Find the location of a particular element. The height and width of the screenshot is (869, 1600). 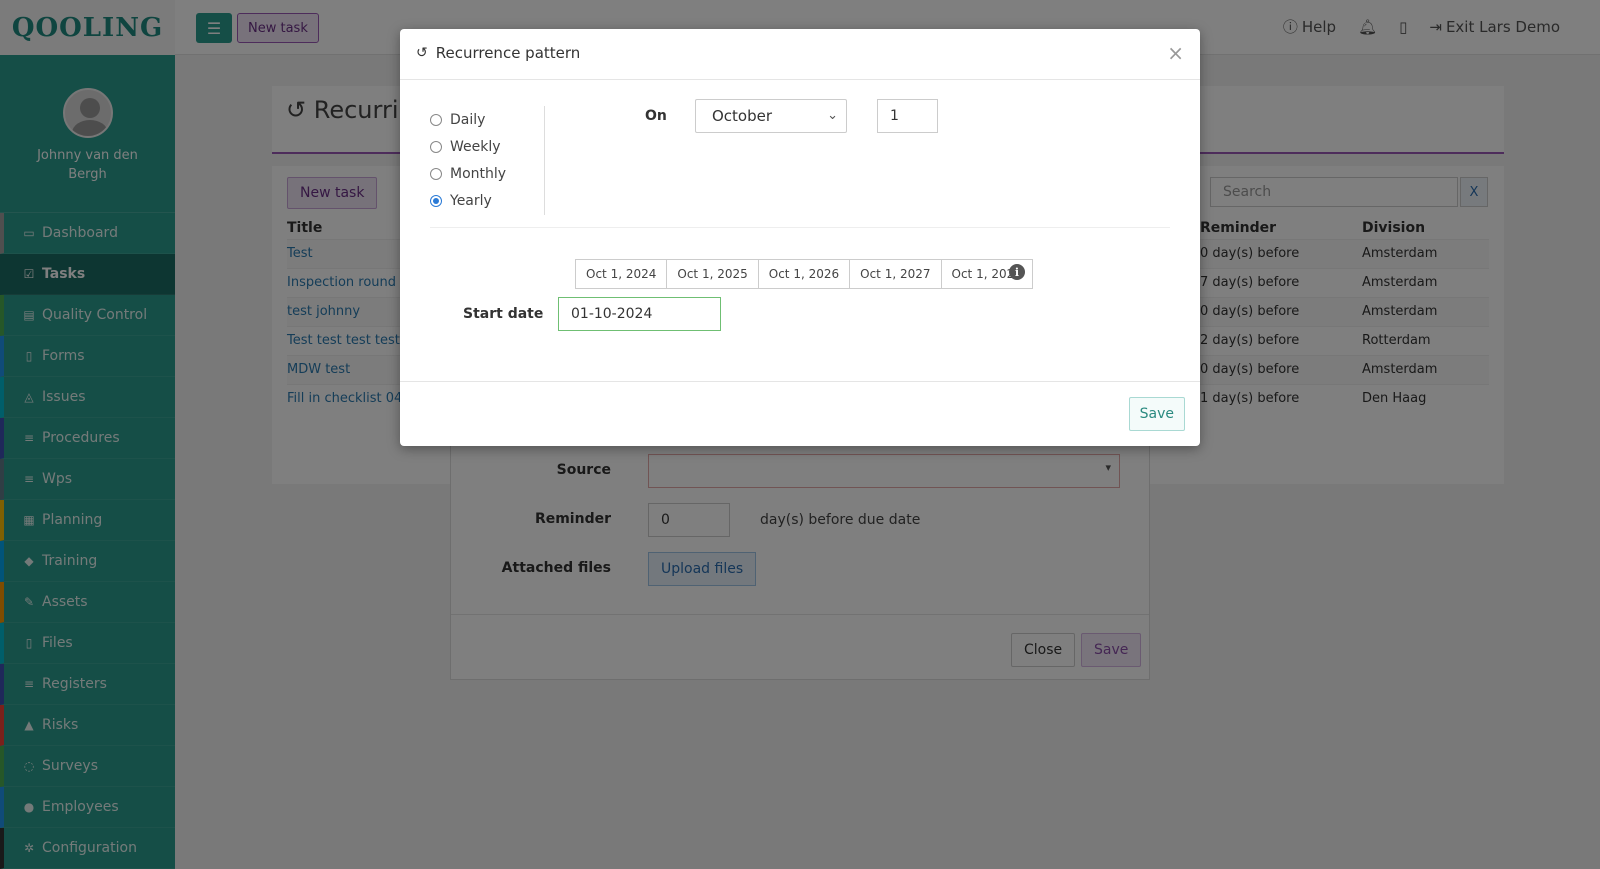

modal-header: ↺ Recurrence pattern × is located at coordinates (800, 54).